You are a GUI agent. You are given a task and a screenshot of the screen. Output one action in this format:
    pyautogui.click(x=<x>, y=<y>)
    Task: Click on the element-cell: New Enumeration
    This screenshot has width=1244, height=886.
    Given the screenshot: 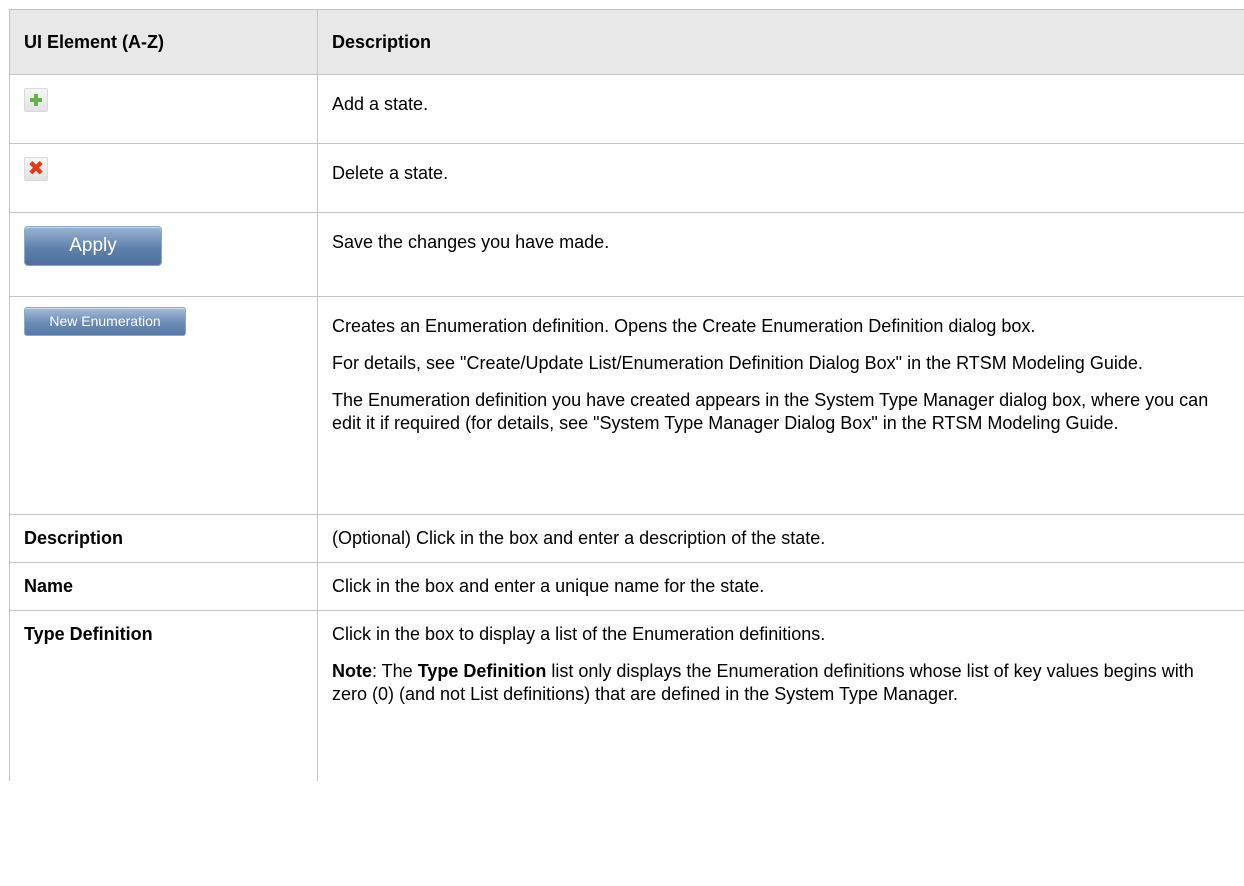 What is the action you would take?
    pyautogui.click(x=163, y=405)
    